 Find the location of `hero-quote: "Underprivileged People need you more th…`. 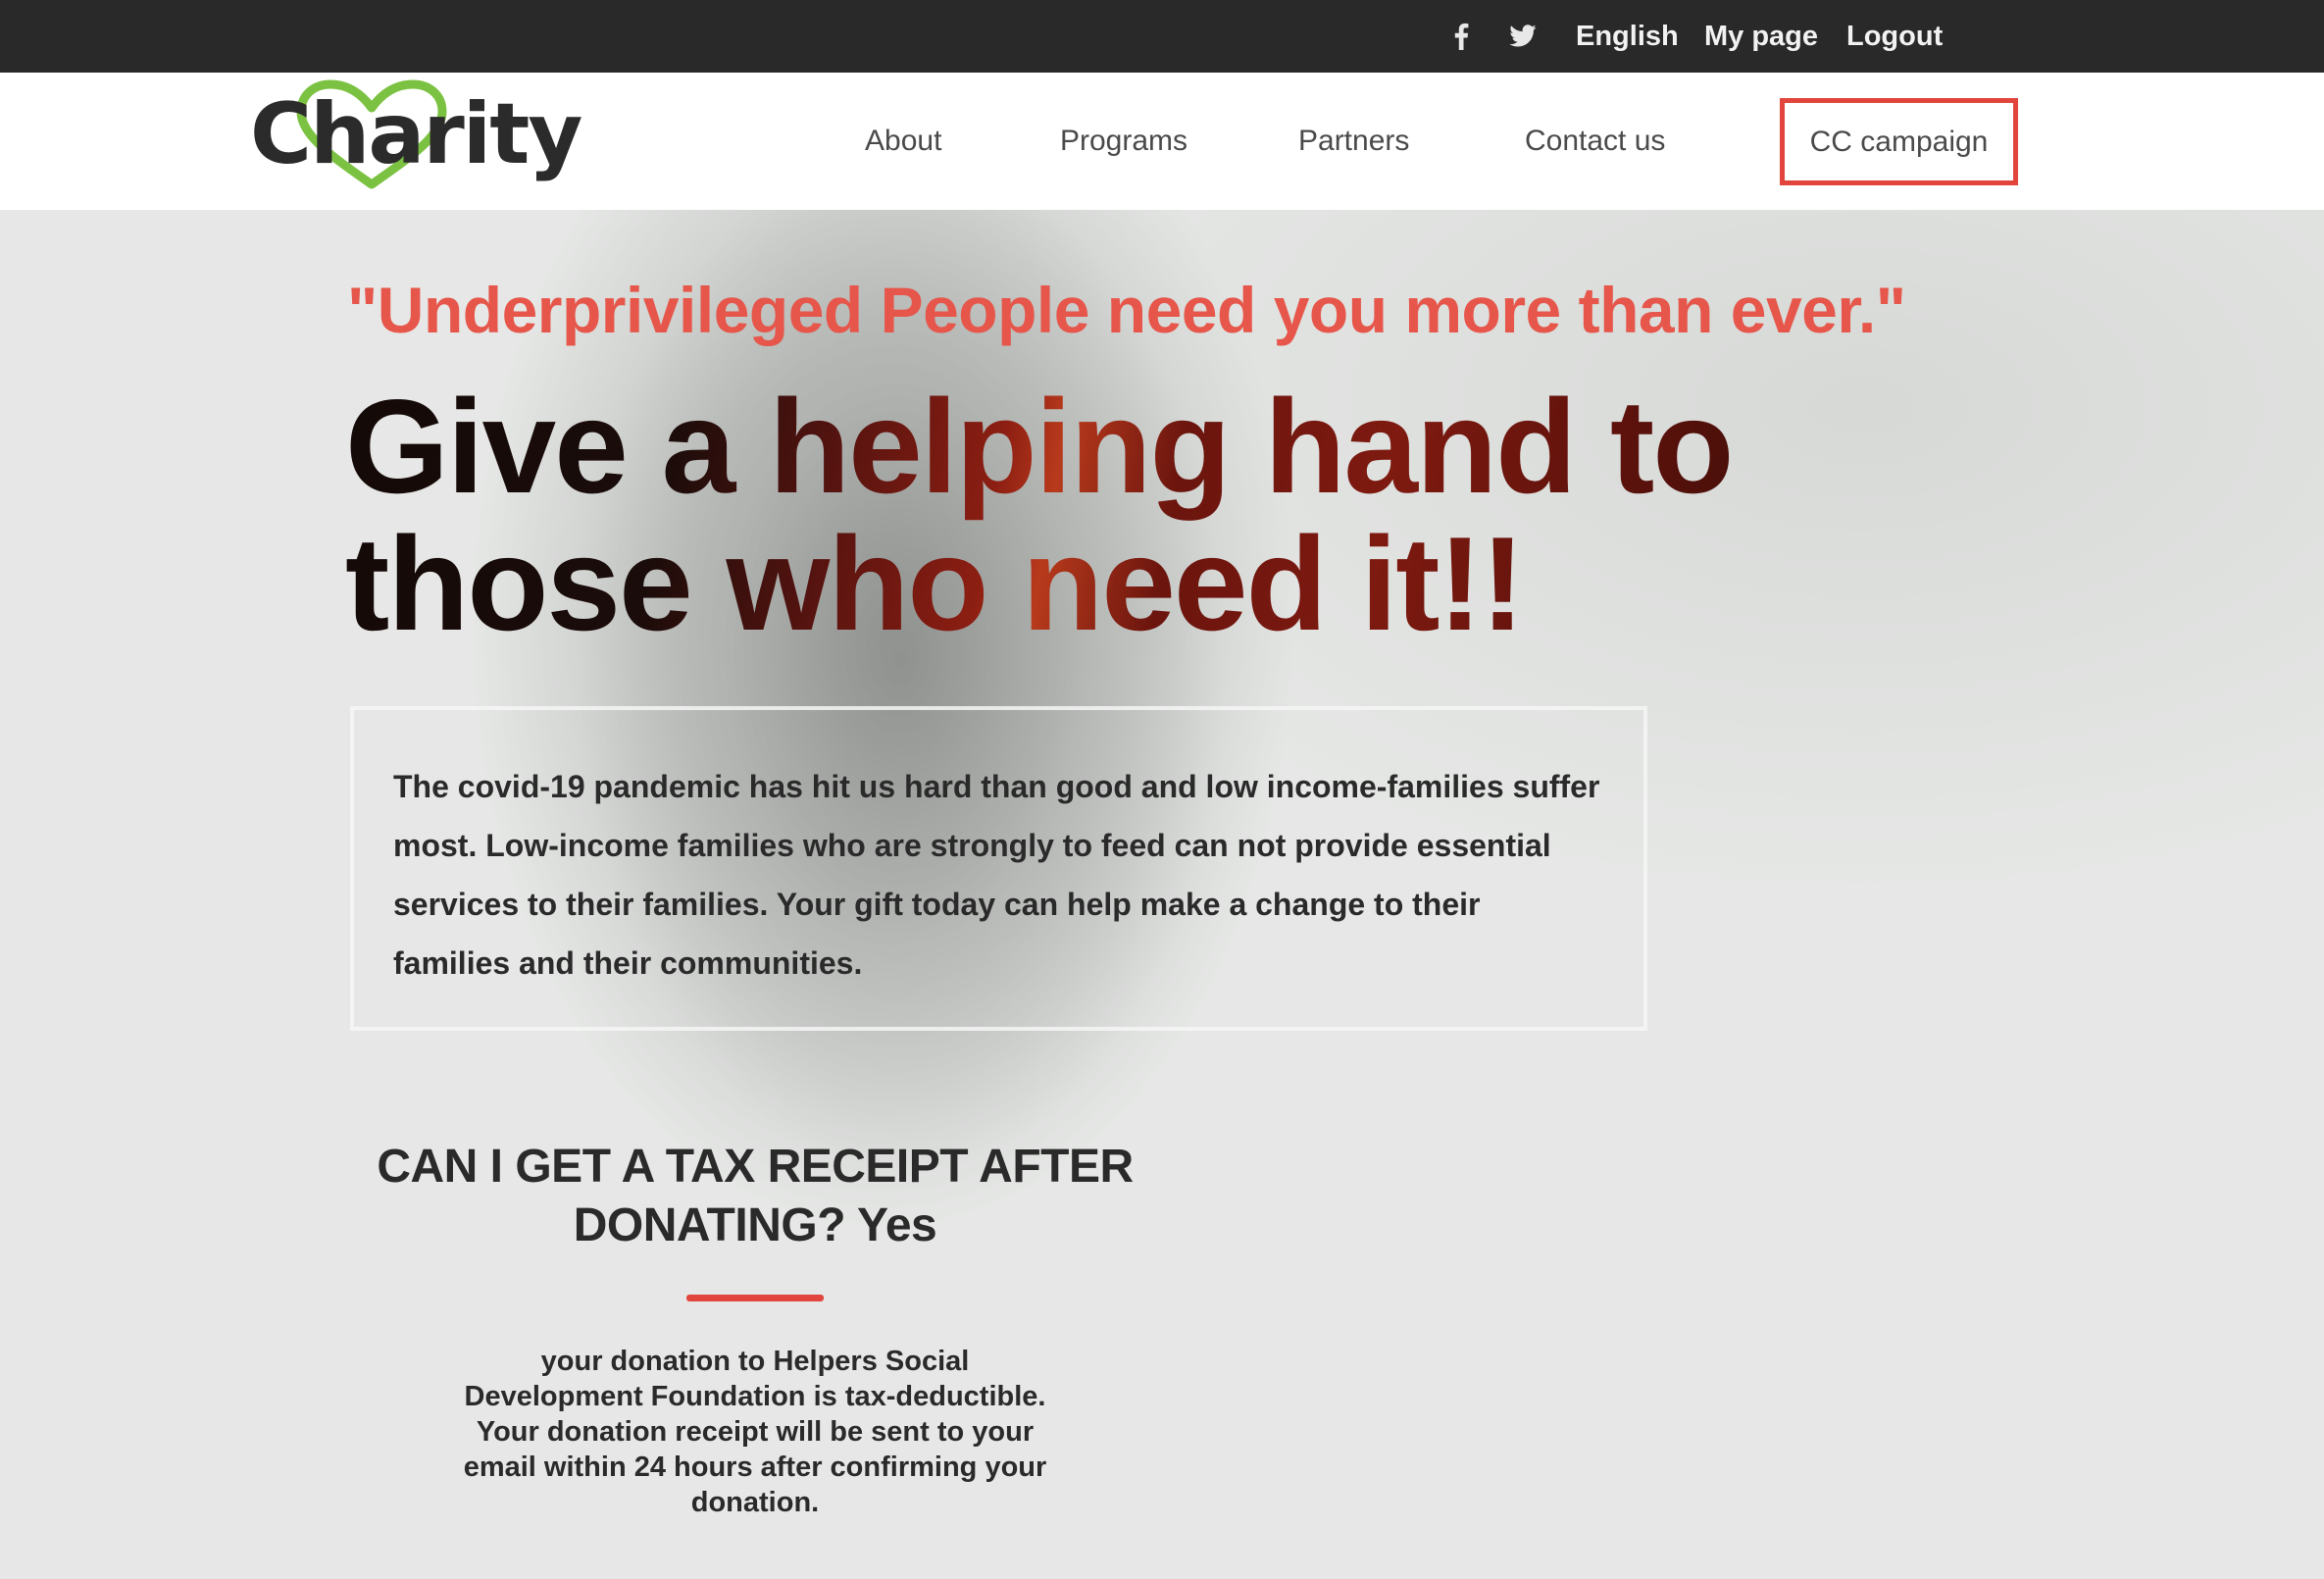

hero-quote: "Underprivileged People need you more th… is located at coordinates (1126, 310).